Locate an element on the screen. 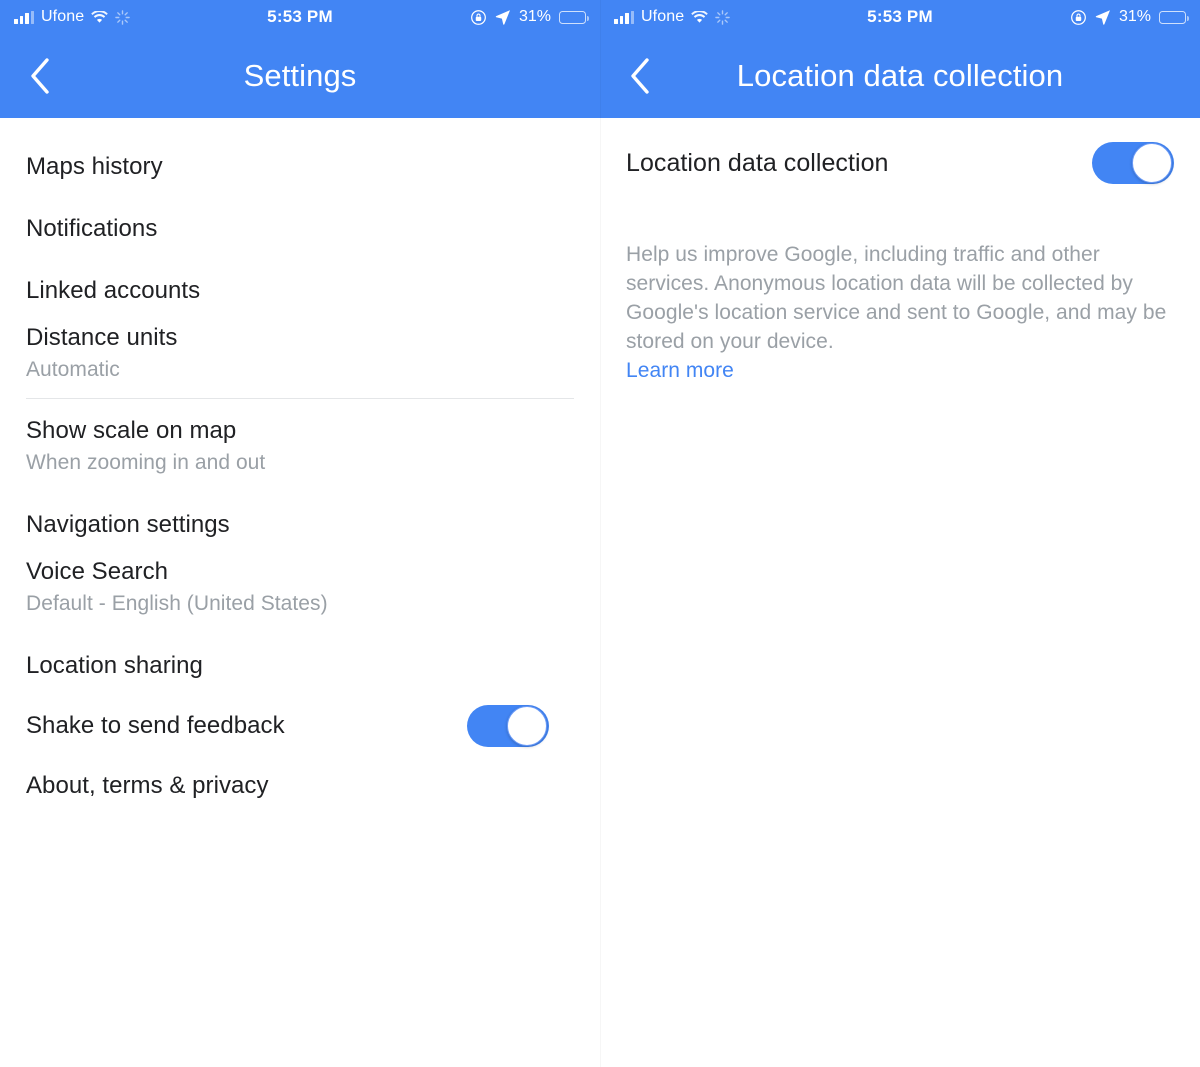 The width and height of the screenshot is (1200, 1067). settings-row-notifications: Notifications is located at coordinates (300, 225).